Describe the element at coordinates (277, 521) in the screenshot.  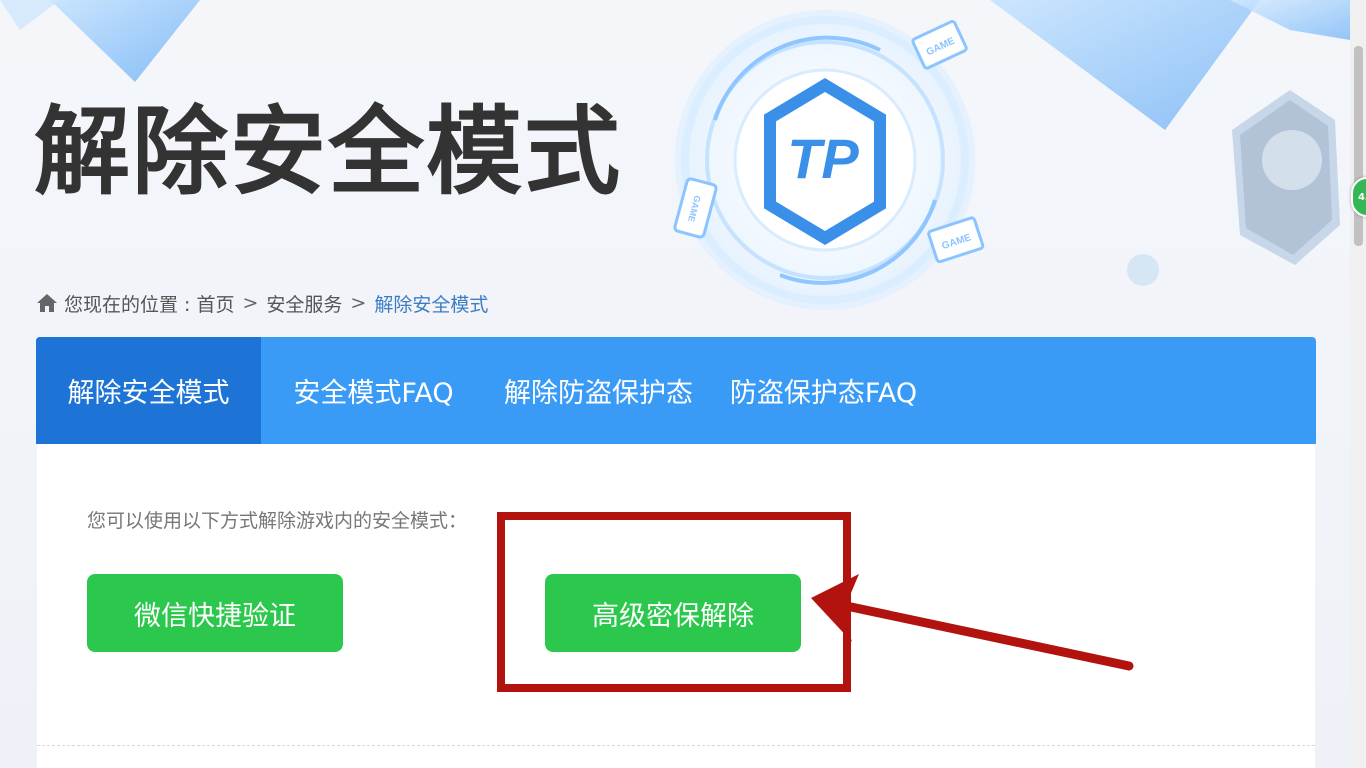
I see `instruction-text: 您可以使用以下方式解除游戏内的安全模式：` at that location.